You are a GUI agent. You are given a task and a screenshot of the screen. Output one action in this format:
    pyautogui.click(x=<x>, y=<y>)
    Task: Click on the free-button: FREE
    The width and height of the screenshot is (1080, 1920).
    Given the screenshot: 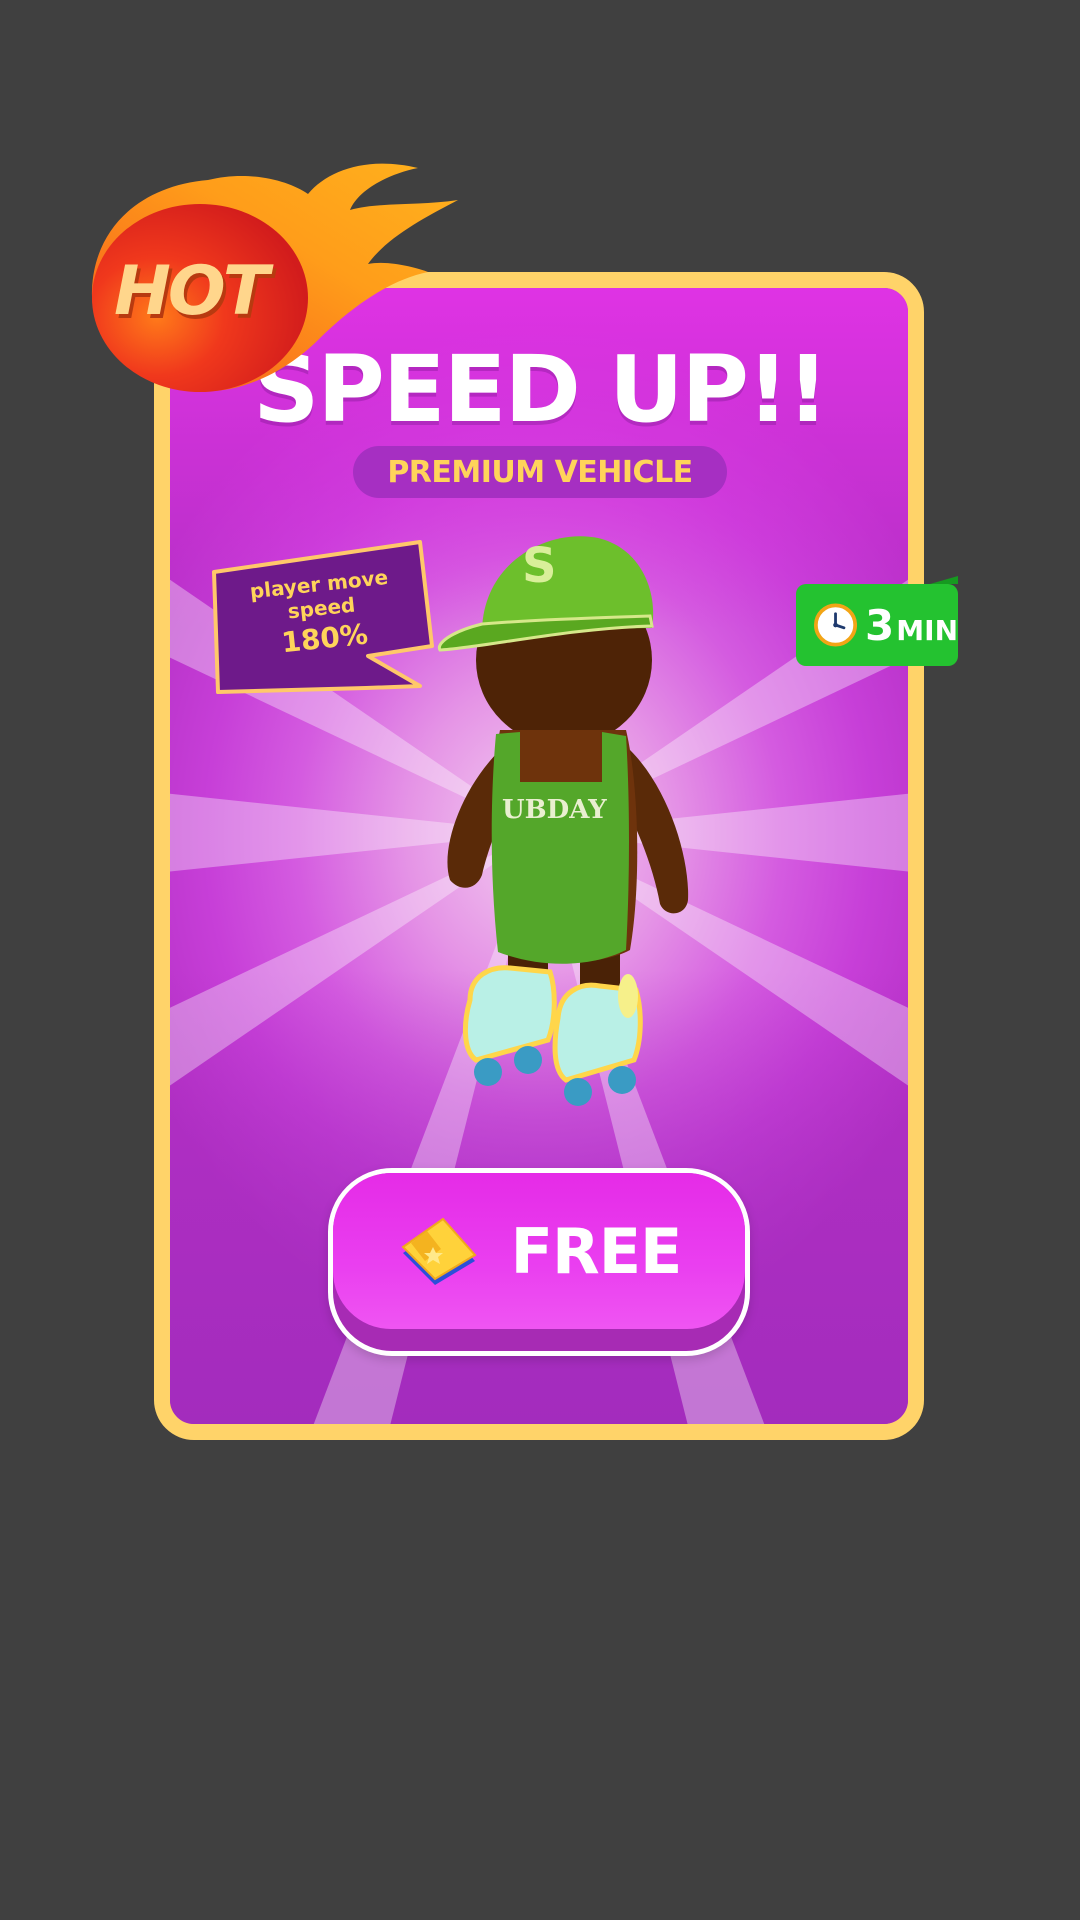 What is the action you would take?
    pyautogui.click(x=539, y=1262)
    